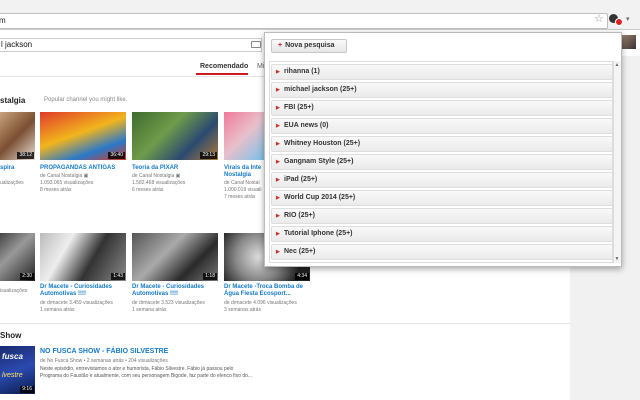 The image size is (640, 400). I want to click on list-item: ▶ EUA news (0), so click(441, 126).